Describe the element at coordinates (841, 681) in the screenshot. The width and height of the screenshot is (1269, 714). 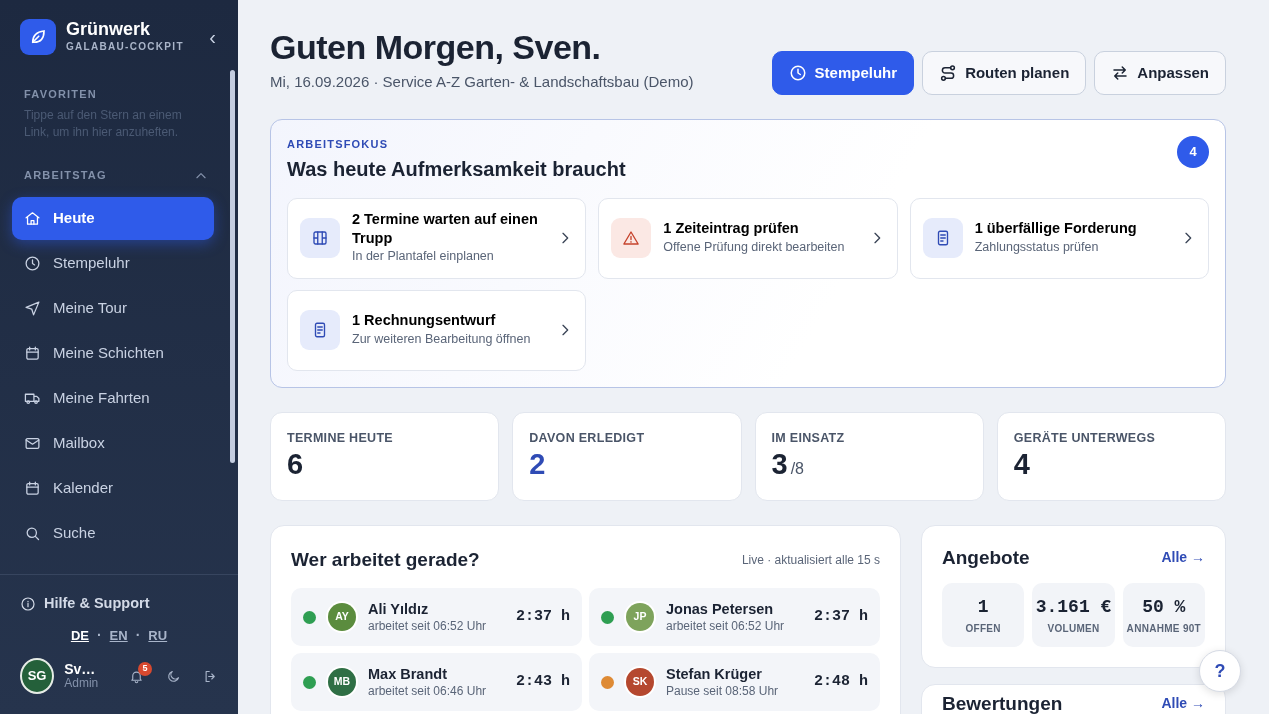
I see `work-time: 2:48 h` at that location.